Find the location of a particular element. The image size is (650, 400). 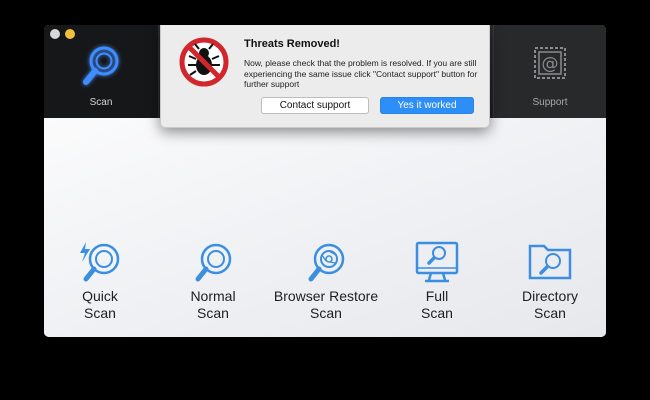

at-stamp-icon: @ is located at coordinates (550, 63).